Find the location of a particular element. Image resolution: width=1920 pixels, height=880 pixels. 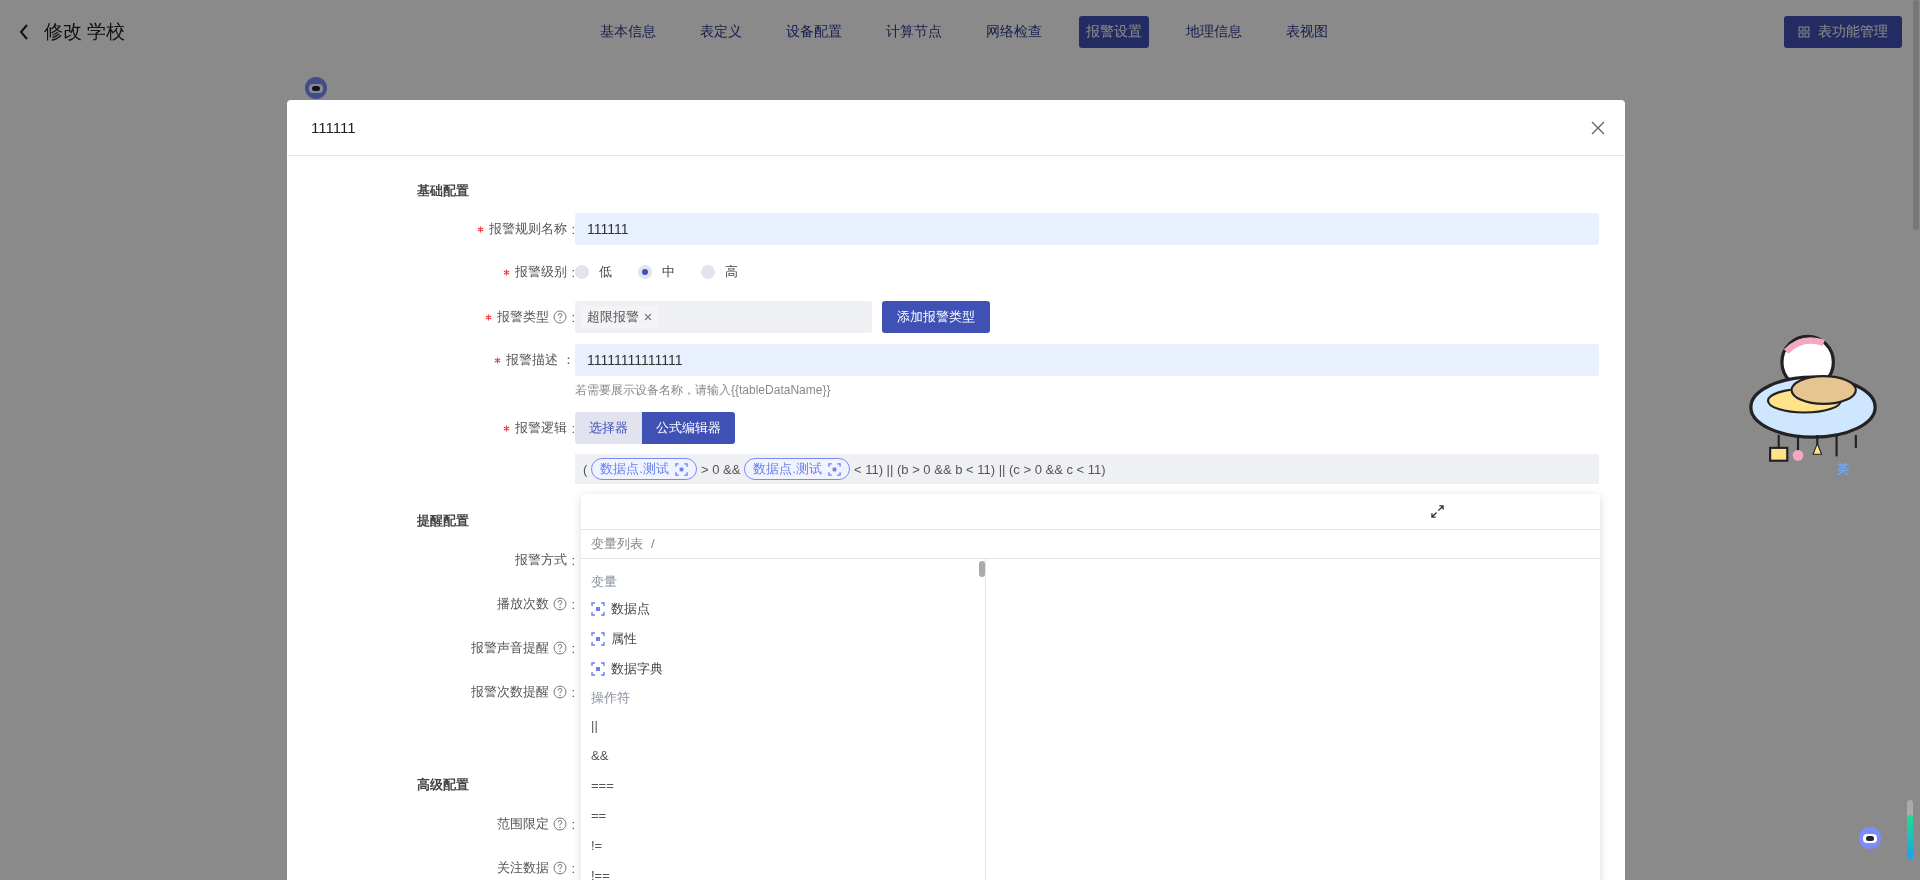

variable-item: 属性 is located at coordinates (624, 639).